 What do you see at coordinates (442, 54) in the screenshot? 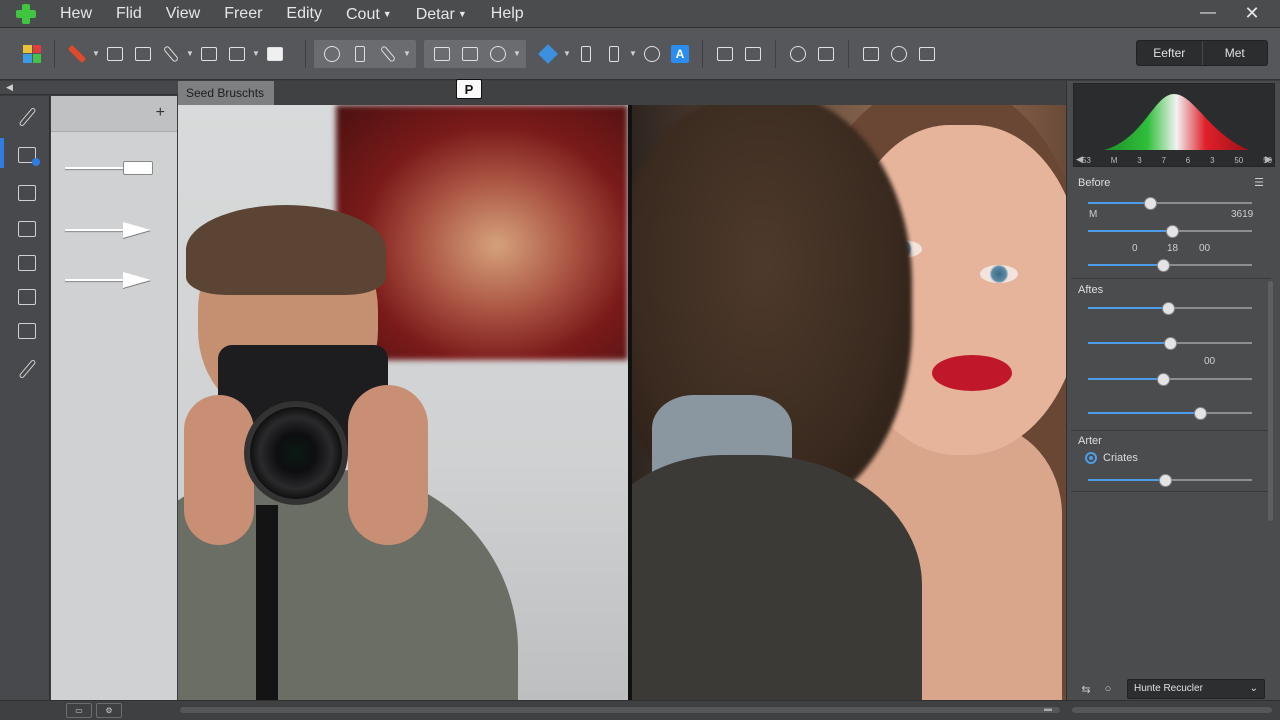
I see `window-button` at bounding box center [442, 54].